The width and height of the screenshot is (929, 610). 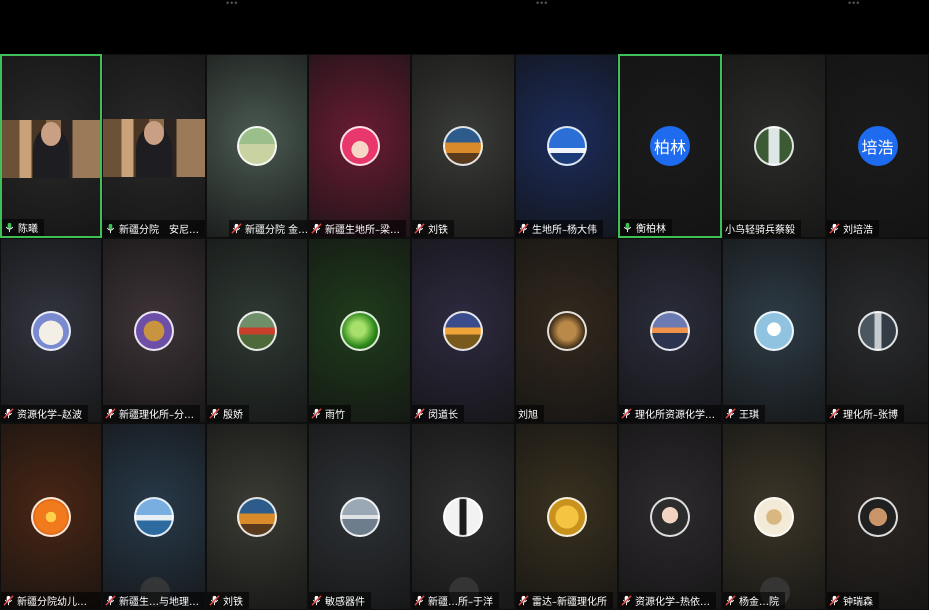 I want to click on participant-tile: 殷娇, so click(x=257, y=330).